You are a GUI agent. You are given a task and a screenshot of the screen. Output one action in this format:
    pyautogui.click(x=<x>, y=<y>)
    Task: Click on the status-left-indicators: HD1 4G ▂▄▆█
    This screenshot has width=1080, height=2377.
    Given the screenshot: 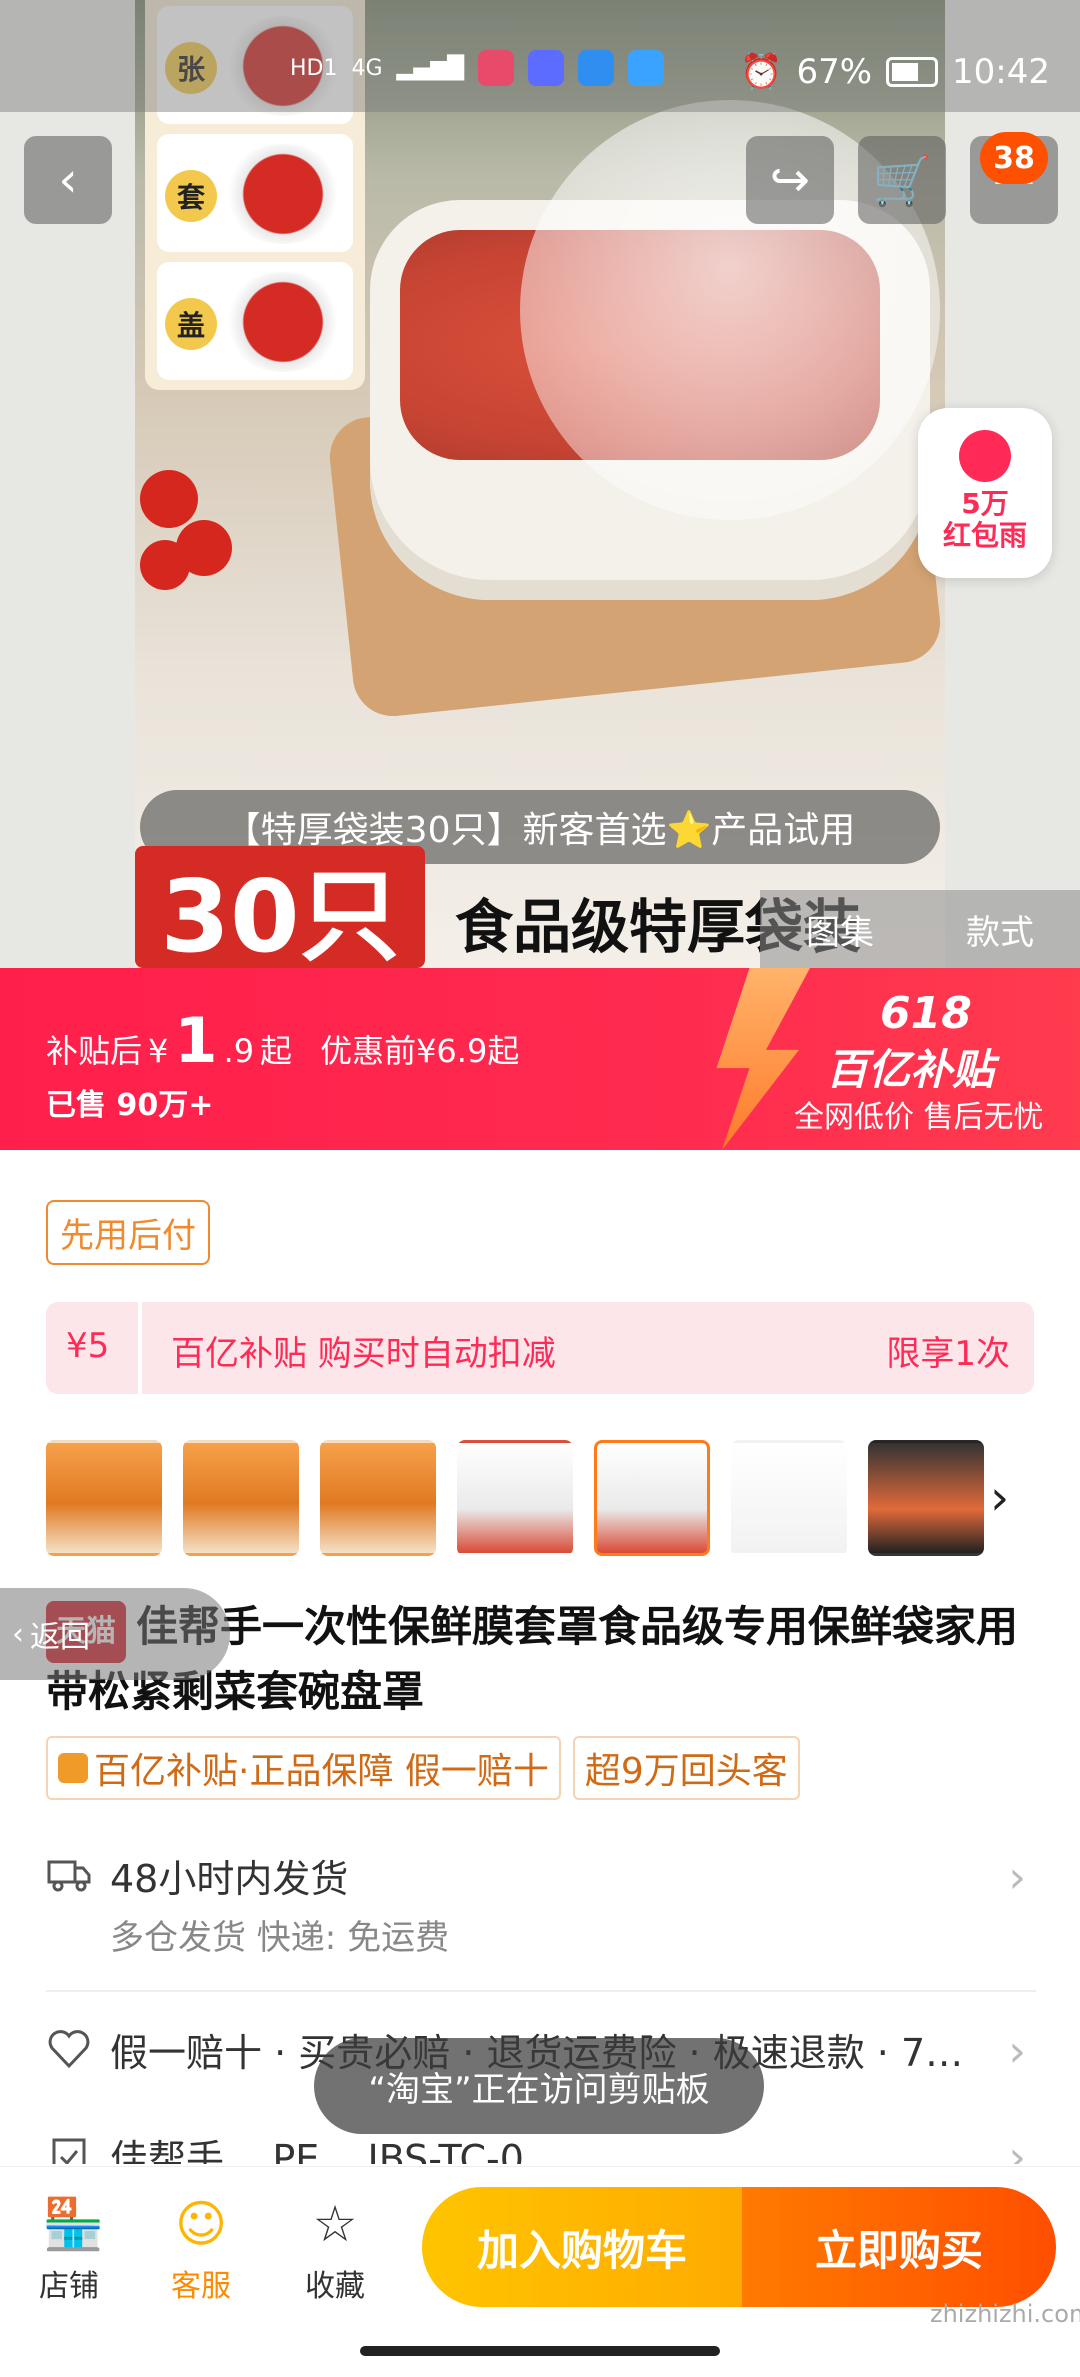 What is the action you would take?
    pyautogui.click(x=477, y=68)
    